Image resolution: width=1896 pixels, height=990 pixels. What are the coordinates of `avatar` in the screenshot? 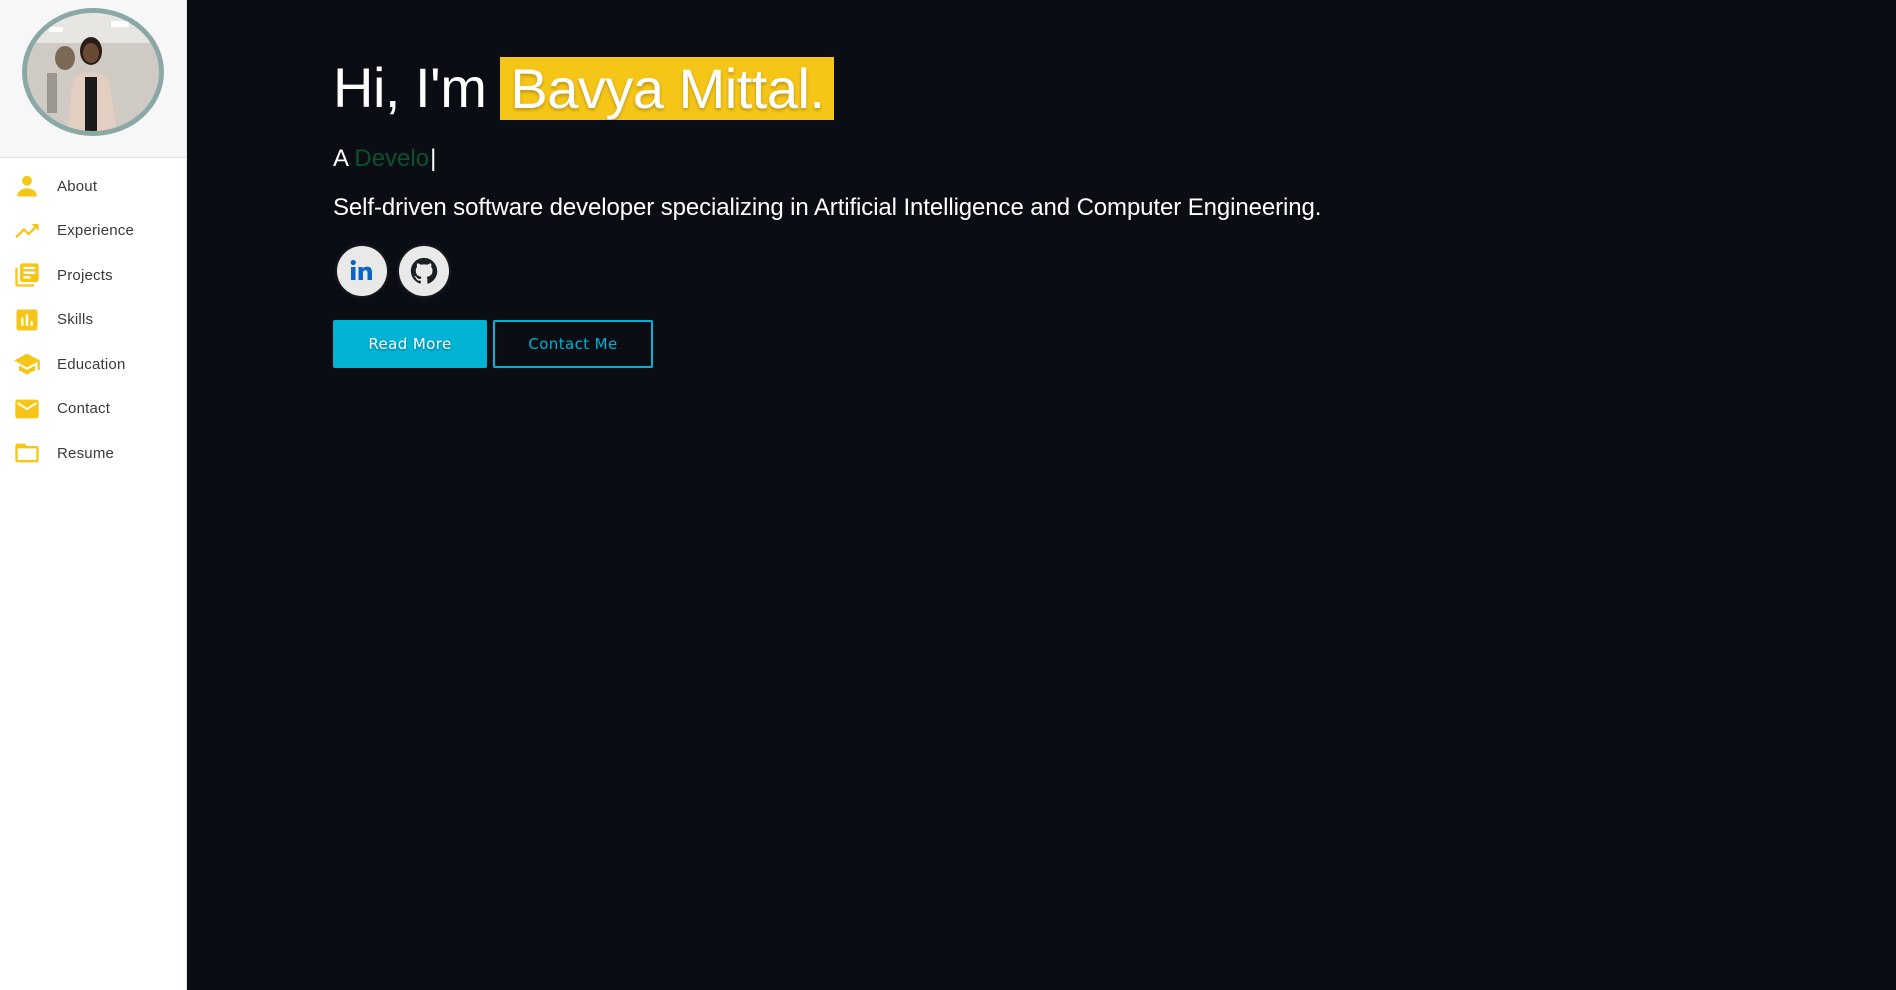 It's located at (93, 72).